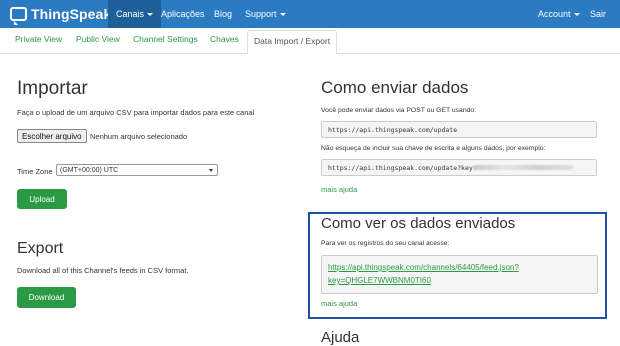 Image resolution: width=620 pixels, height=346 pixels. Describe the element at coordinates (379, 280) in the screenshot. I see `feed-url-line-2: key=QHGLE7WWBNM0TI60` at that location.